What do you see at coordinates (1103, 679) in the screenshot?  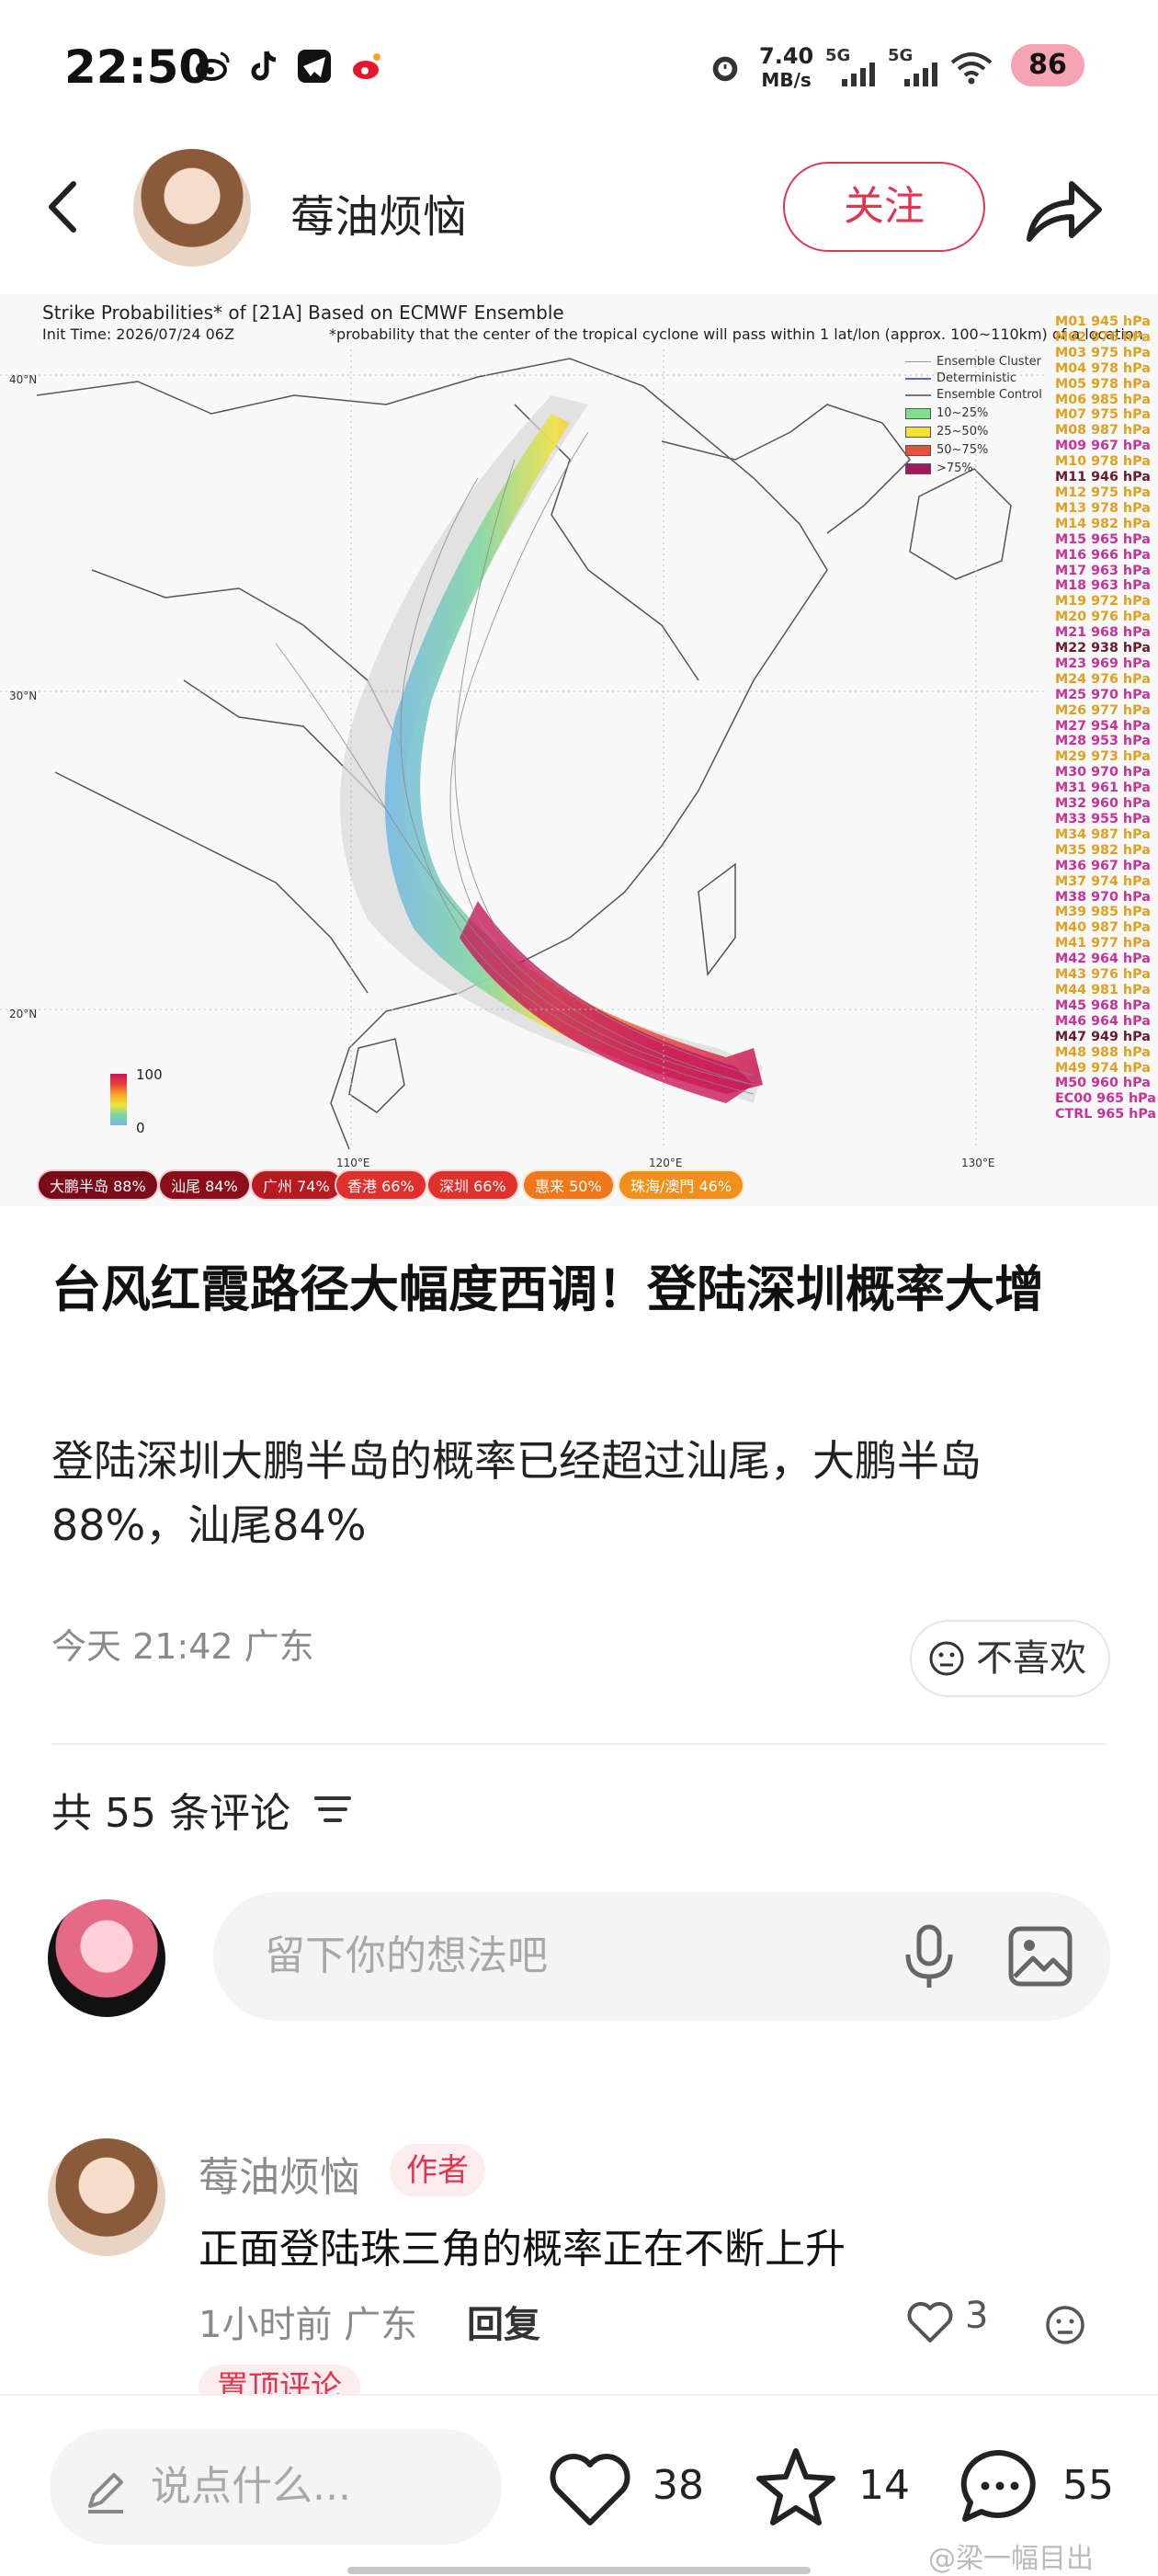 I see `ensemble-member-label: M24 976 hPa` at bounding box center [1103, 679].